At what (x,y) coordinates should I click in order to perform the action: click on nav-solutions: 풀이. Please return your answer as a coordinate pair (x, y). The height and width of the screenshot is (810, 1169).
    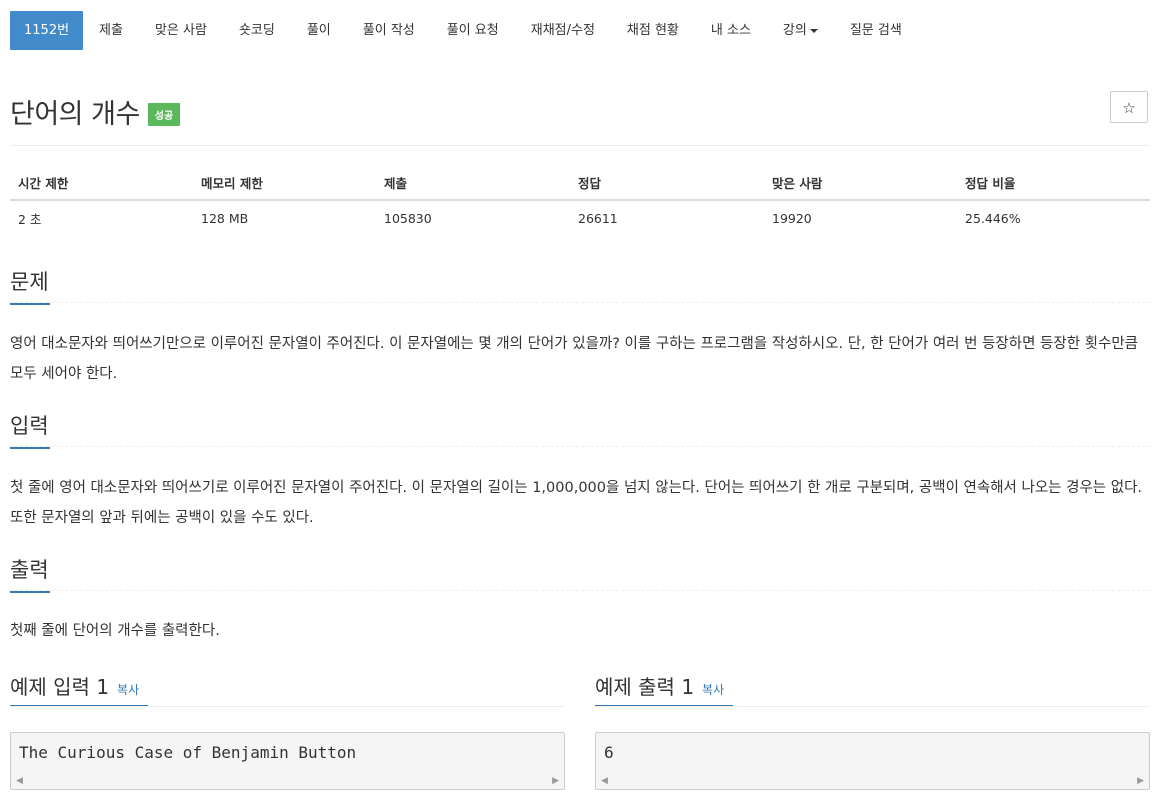
    Looking at the image, I should click on (319, 30).